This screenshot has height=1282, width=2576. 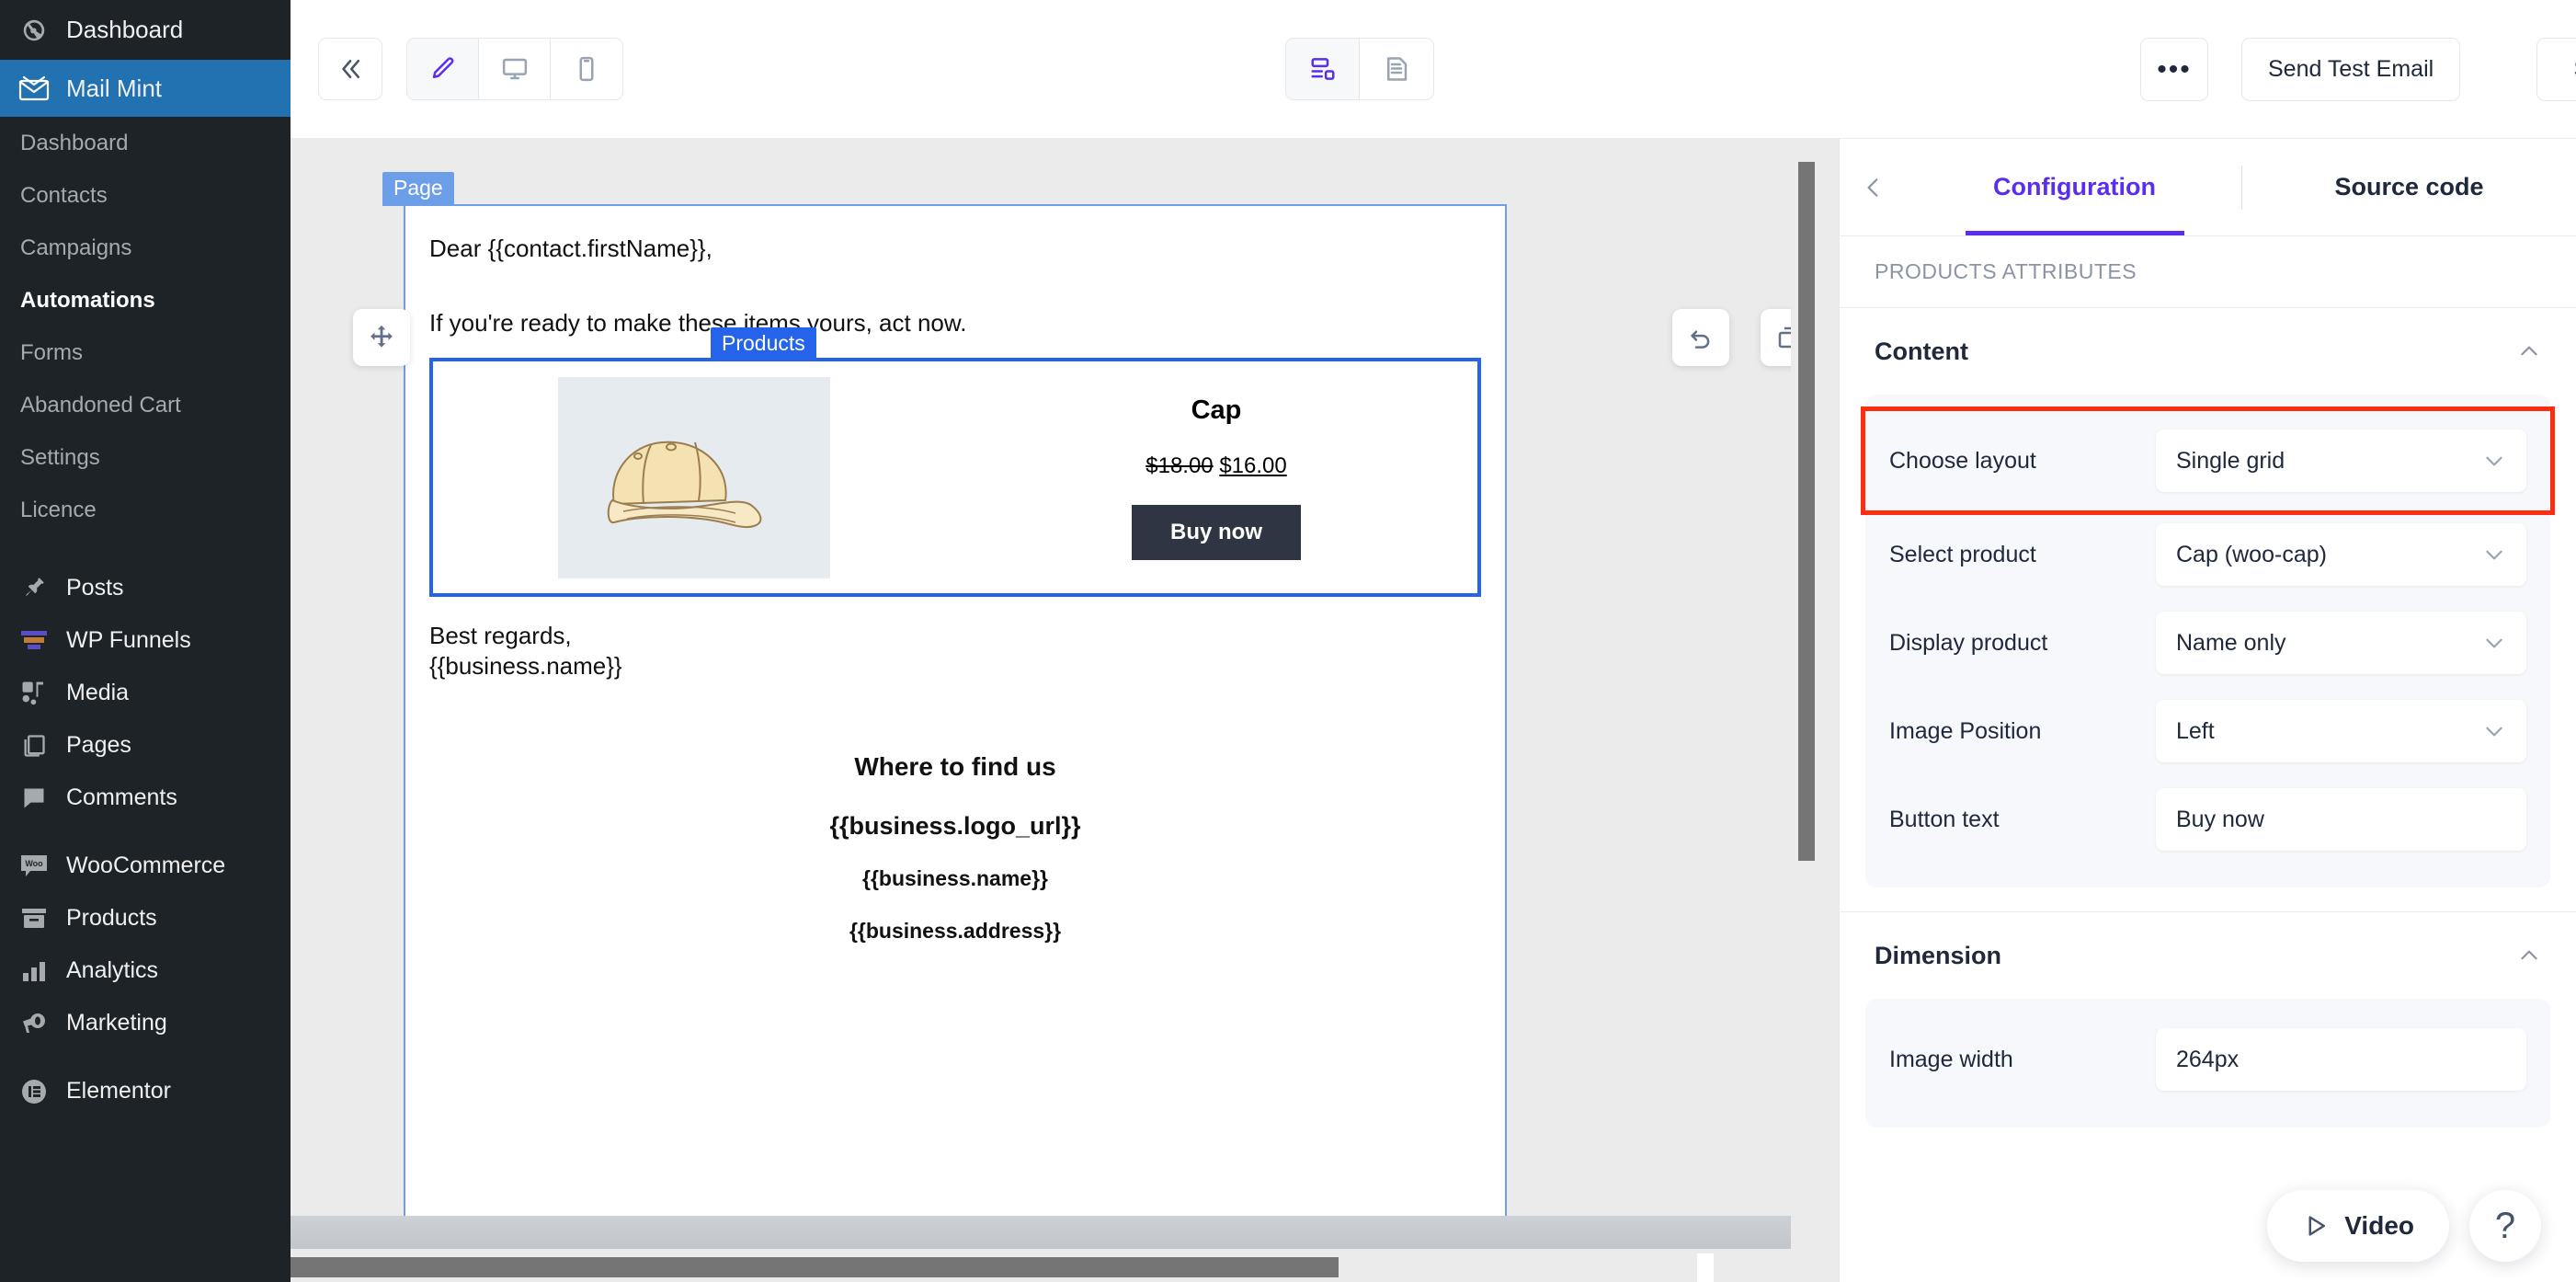 I want to click on sidebar-item-dashboard-top: Dashboard, so click(x=145, y=30).